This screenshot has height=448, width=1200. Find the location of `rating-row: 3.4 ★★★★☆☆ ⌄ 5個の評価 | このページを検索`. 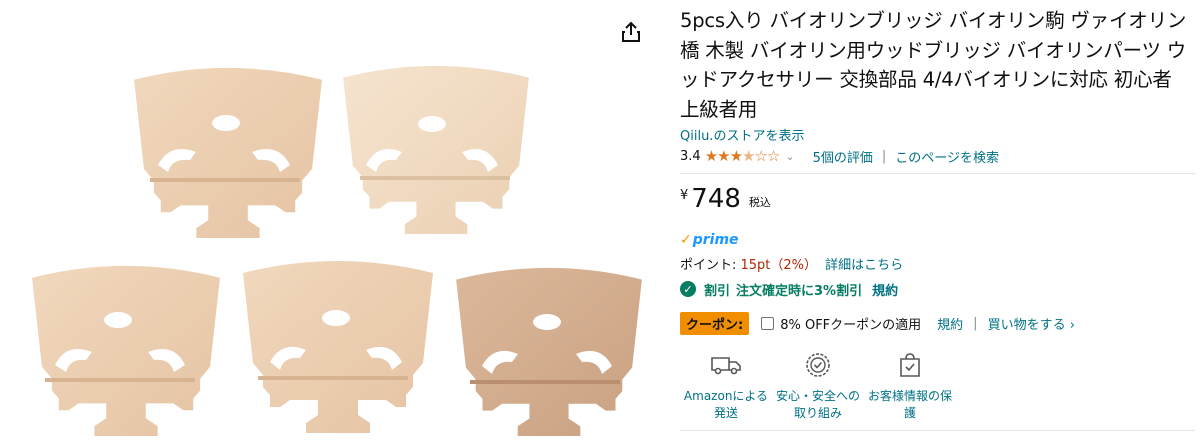

rating-row: 3.4 ★★★★☆☆ ⌄ 5個の評価 | このページを検索 is located at coordinates (937, 156).